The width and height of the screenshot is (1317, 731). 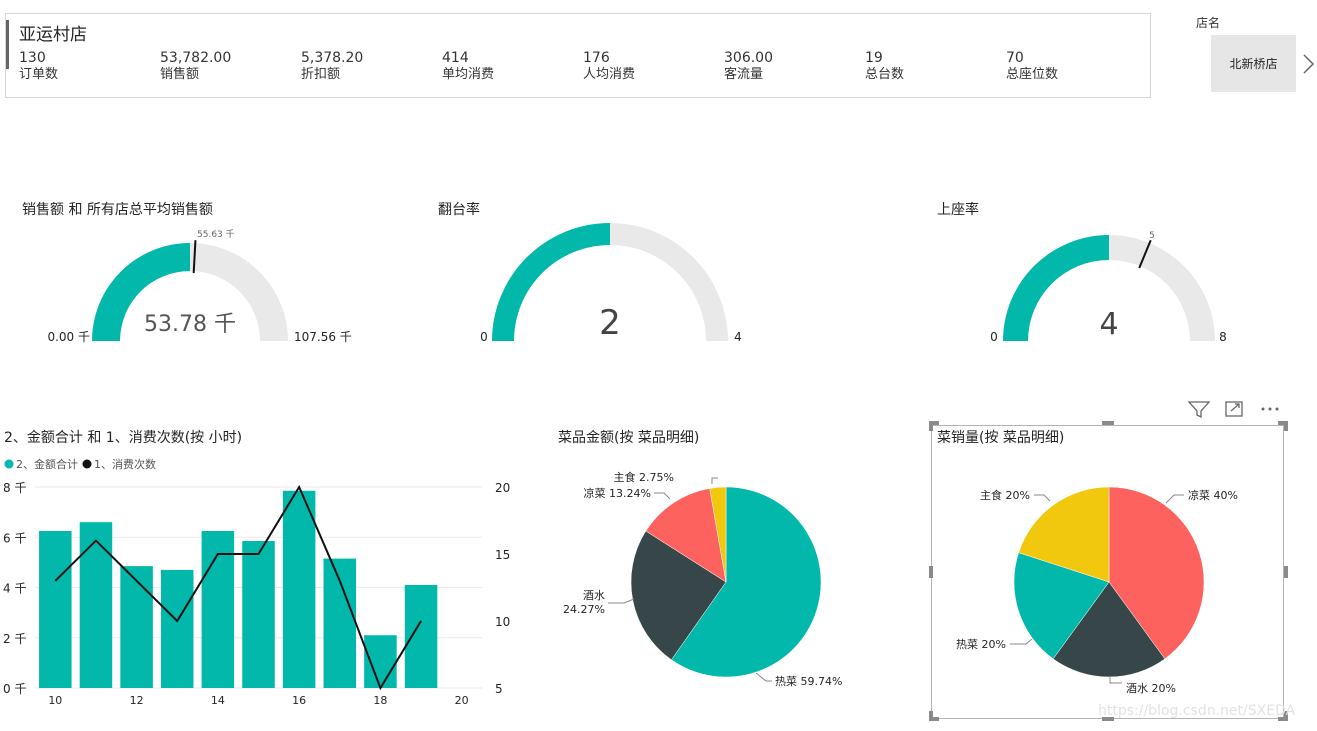 What do you see at coordinates (199, 286) in the screenshot?
I see `gauge-sales-chart: 53.78 千 0.00 千 107.56 千 55.63 千` at bounding box center [199, 286].